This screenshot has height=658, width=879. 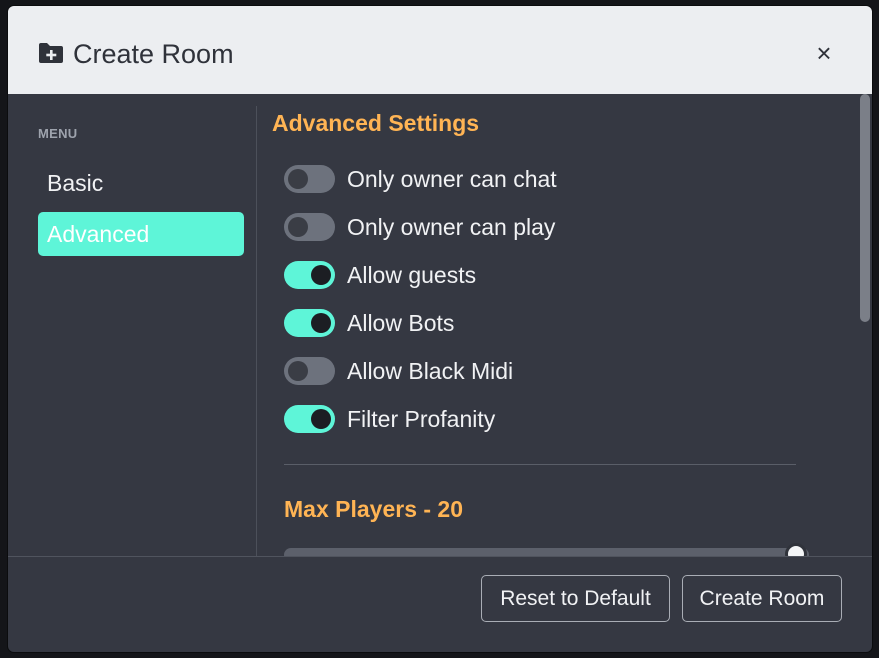 I want to click on dialog-header: Create Room ×, so click(x=440, y=50).